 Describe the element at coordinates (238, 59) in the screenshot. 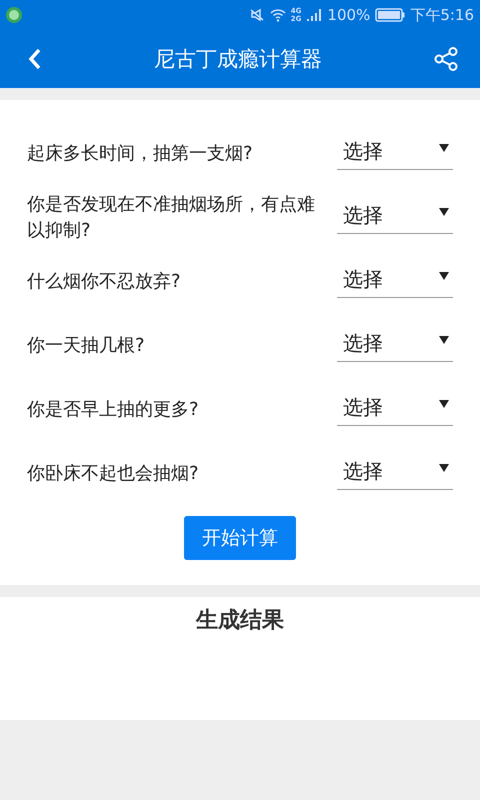

I see `app-title: 尼古丁成瘾计算器` at that location.